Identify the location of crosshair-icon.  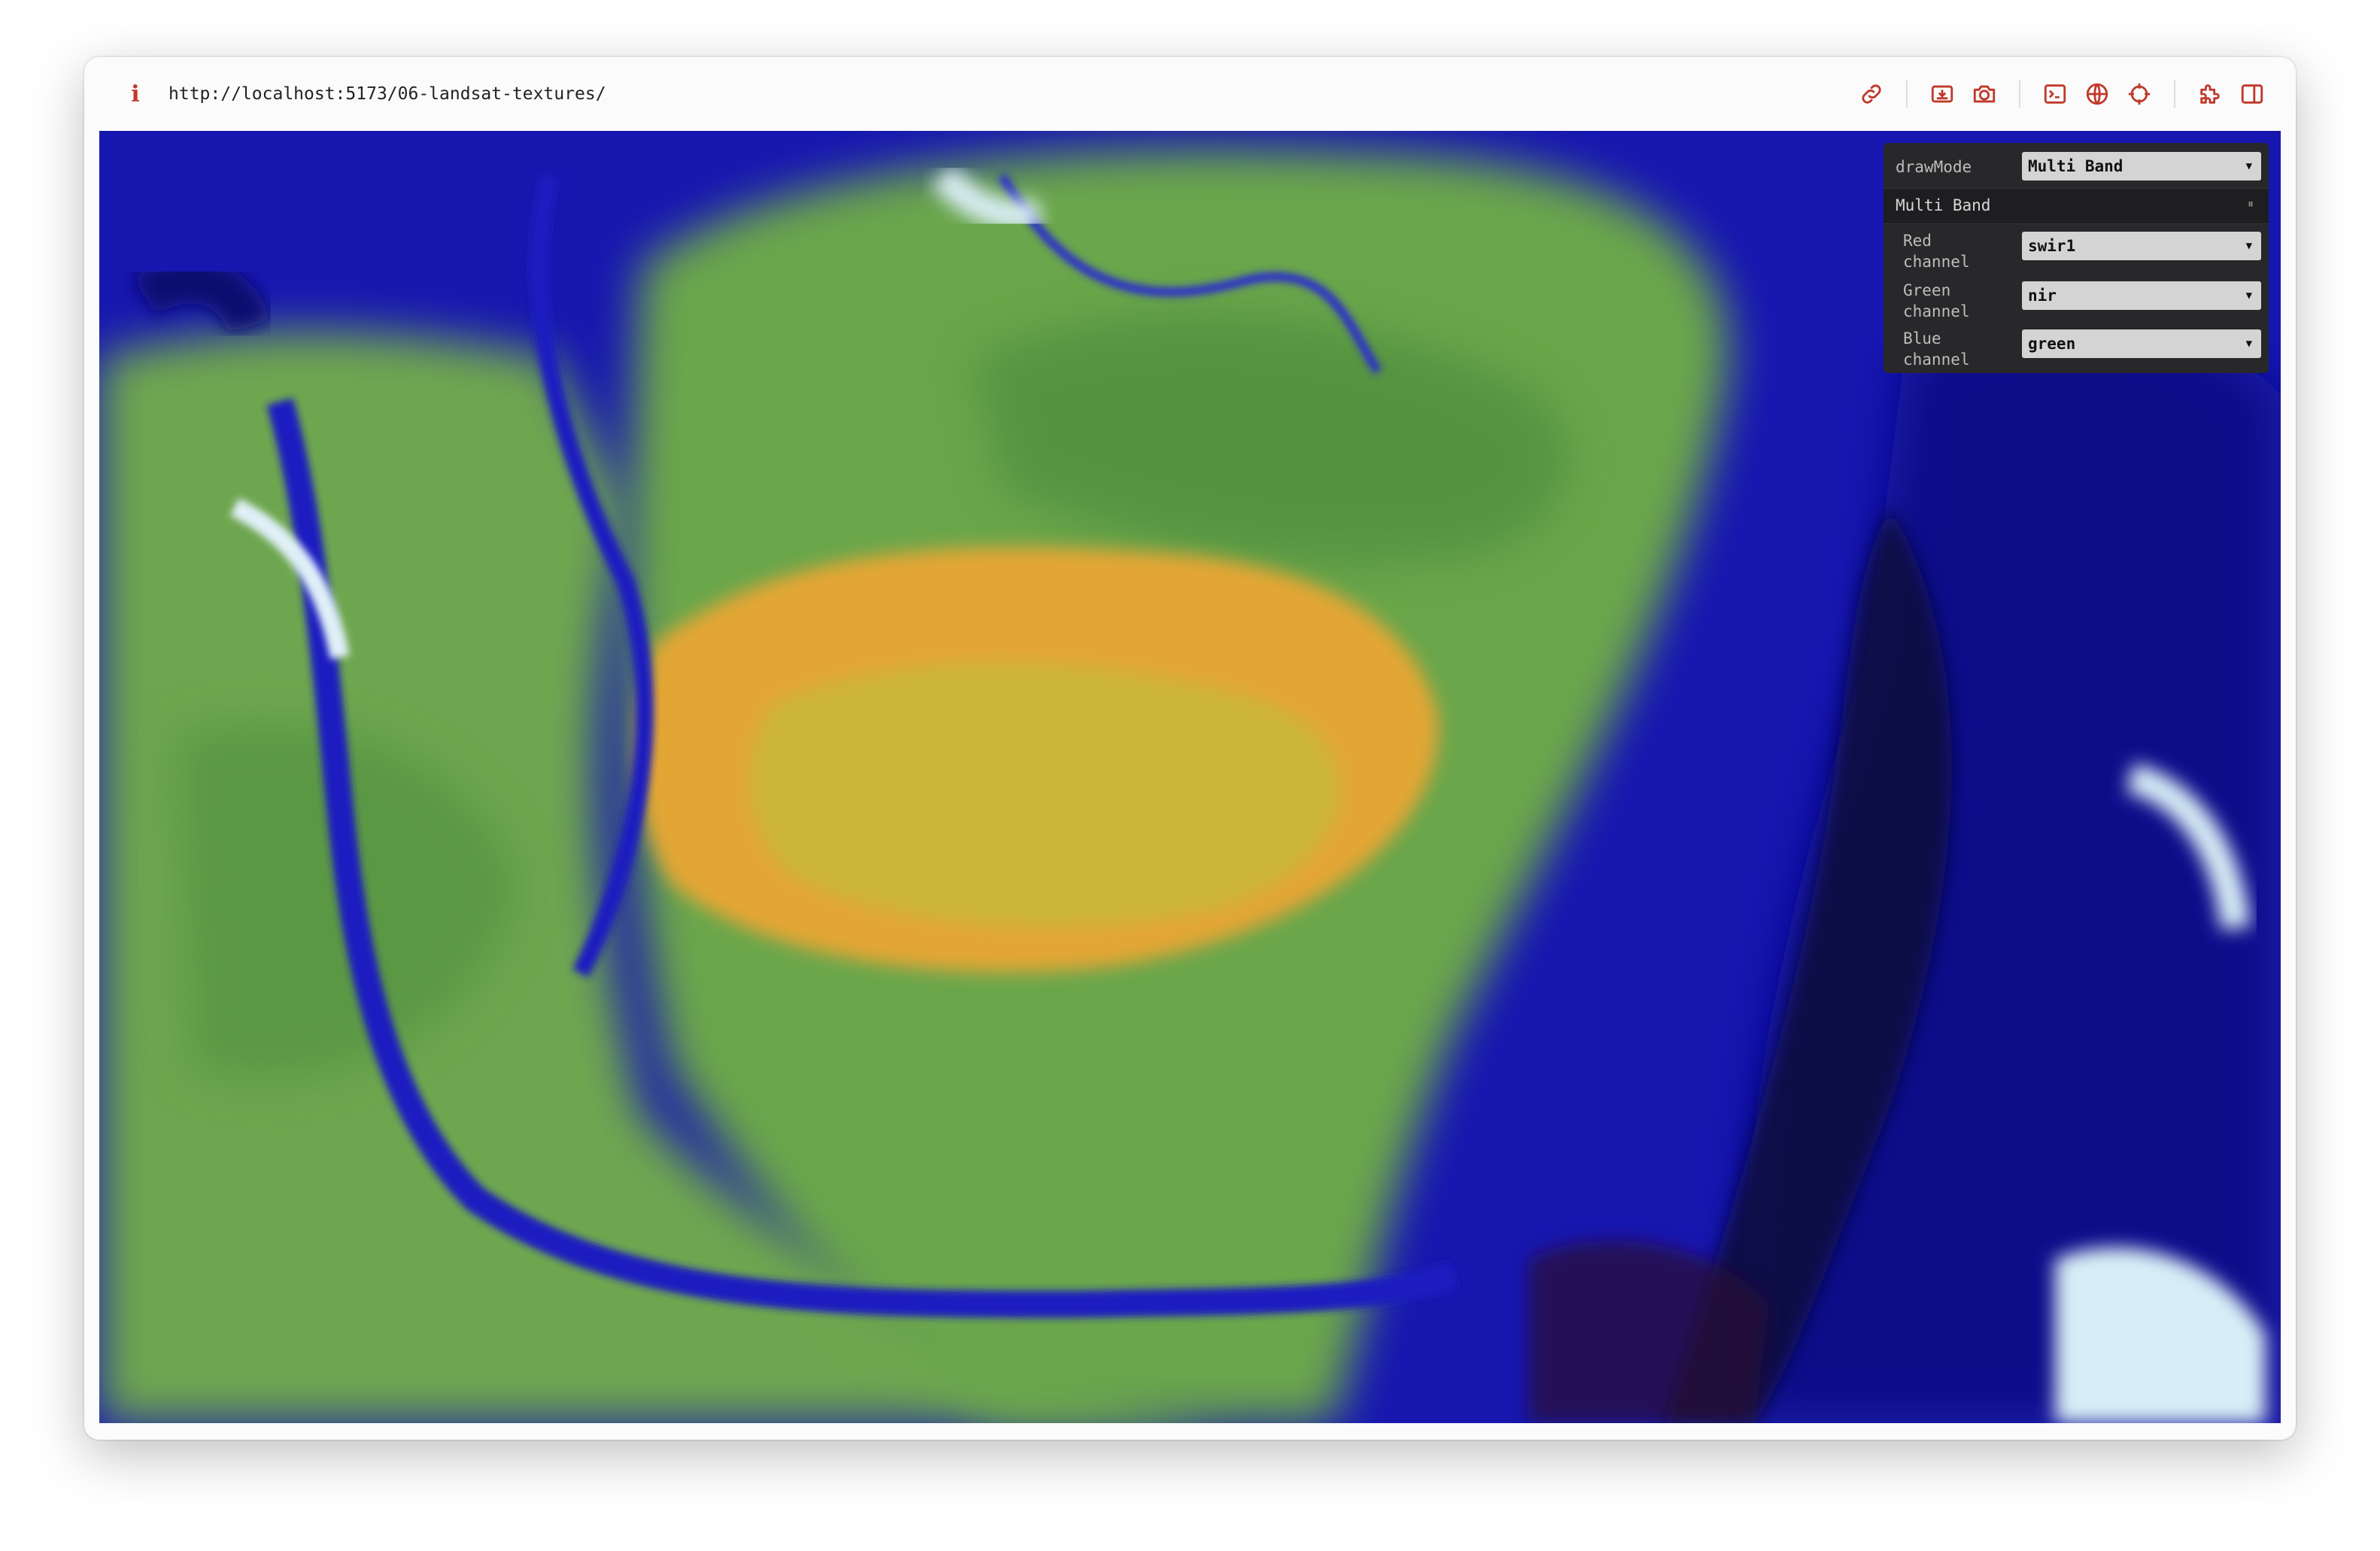
(2139, 94).